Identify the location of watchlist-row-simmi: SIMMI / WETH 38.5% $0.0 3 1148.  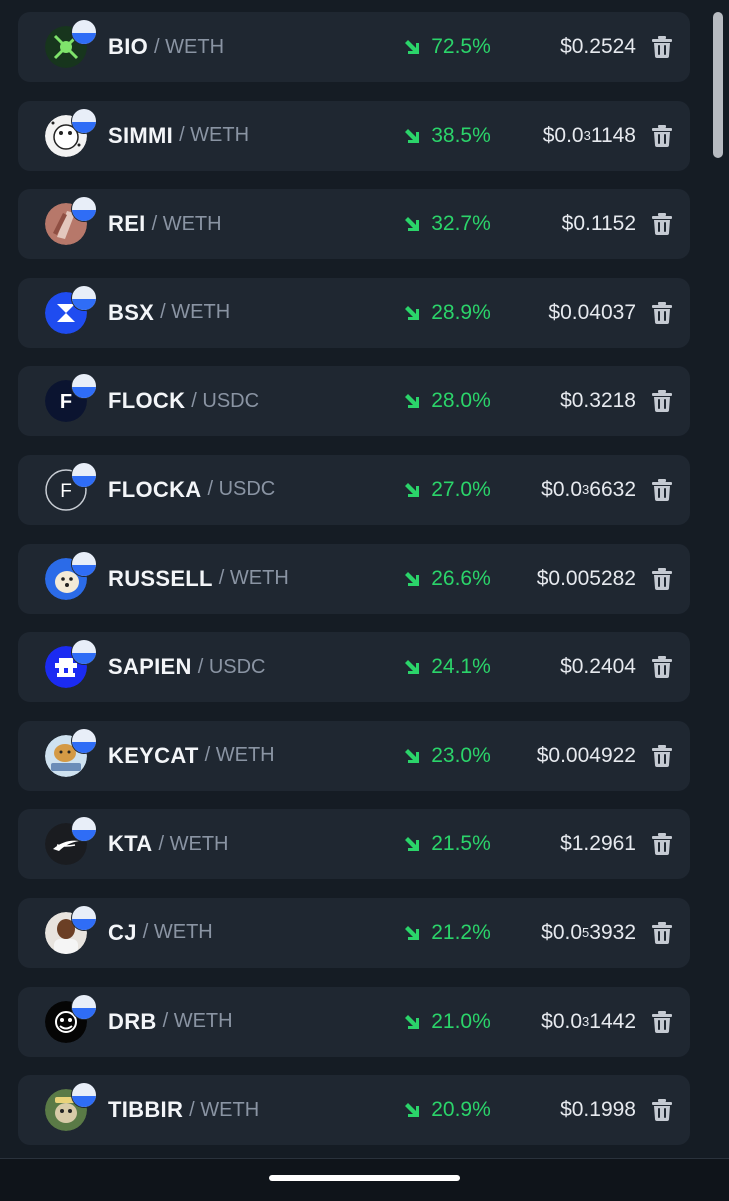
(354, 135).